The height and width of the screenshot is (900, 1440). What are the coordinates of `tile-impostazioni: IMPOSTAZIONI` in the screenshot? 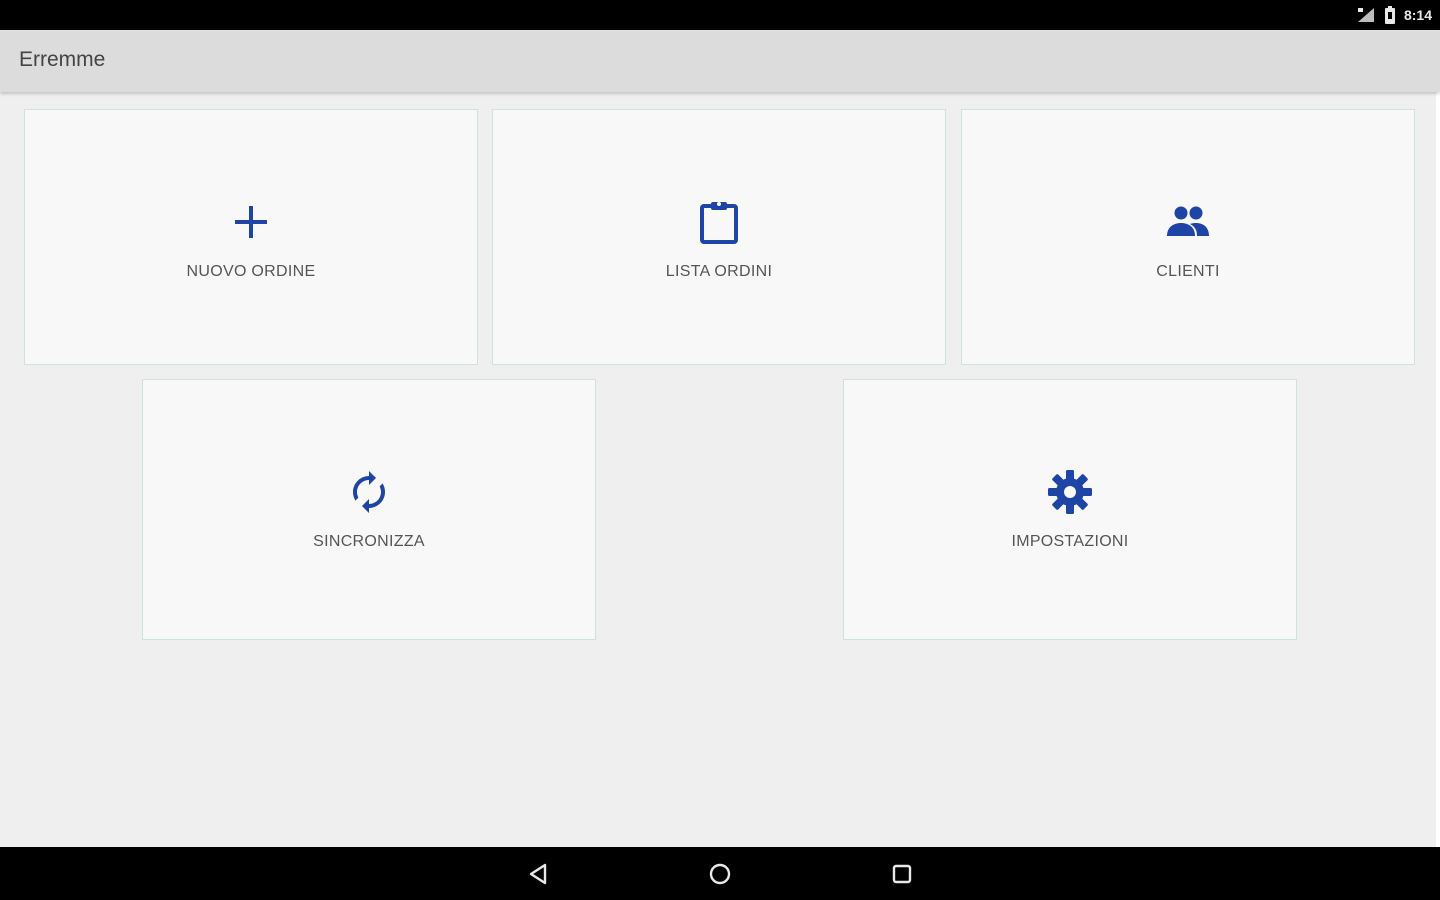 It's located at (1070, 509).